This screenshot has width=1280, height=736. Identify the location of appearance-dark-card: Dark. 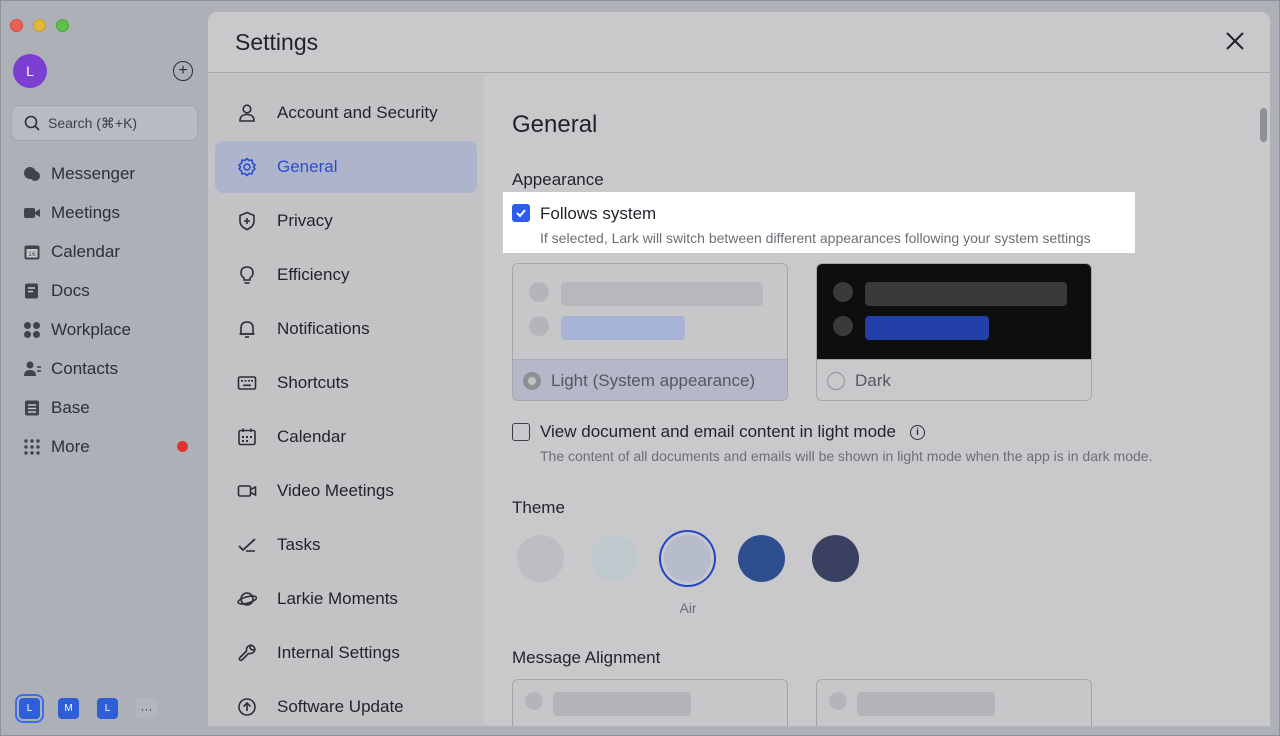
(954, 332).